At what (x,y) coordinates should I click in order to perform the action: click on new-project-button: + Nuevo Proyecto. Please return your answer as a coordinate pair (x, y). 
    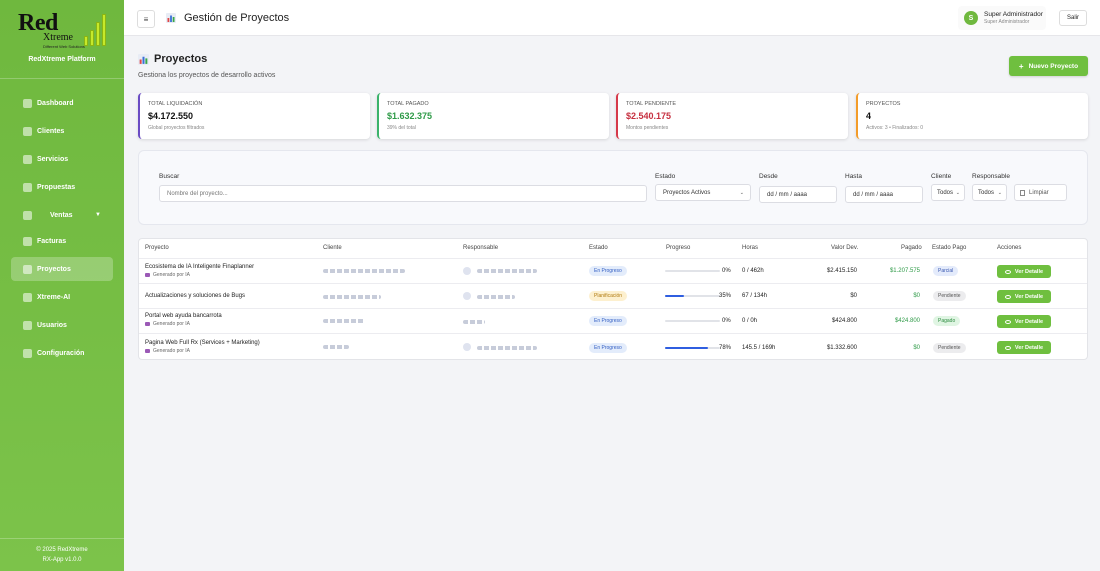
    Looking at the image, I should click on (1048, 66).